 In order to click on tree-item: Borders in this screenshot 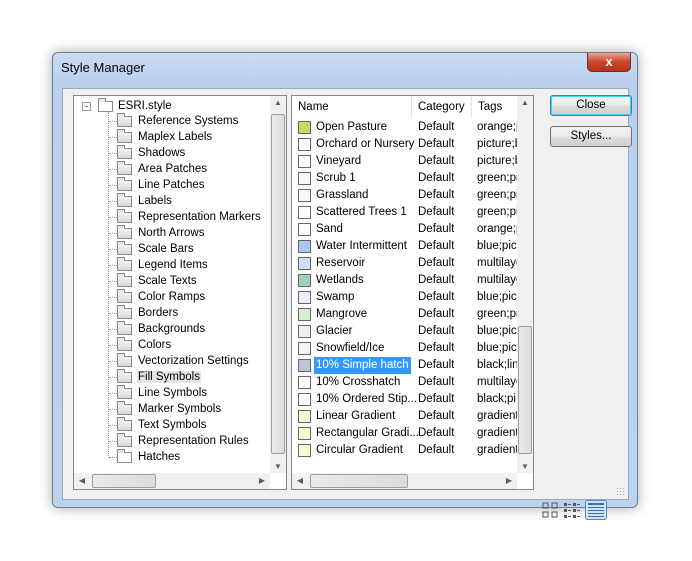, I will do `click(148, 312)`.